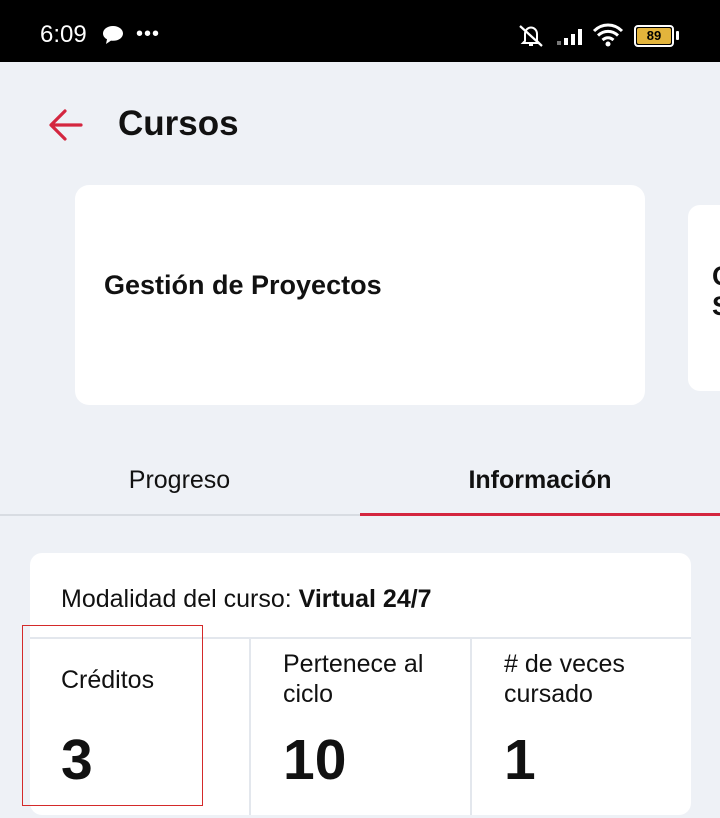 The image size is (720, 818). What do you see at coordinates (677, 35) in the screenshot?
I see `battery-tip` at bounding box center [677, 35].